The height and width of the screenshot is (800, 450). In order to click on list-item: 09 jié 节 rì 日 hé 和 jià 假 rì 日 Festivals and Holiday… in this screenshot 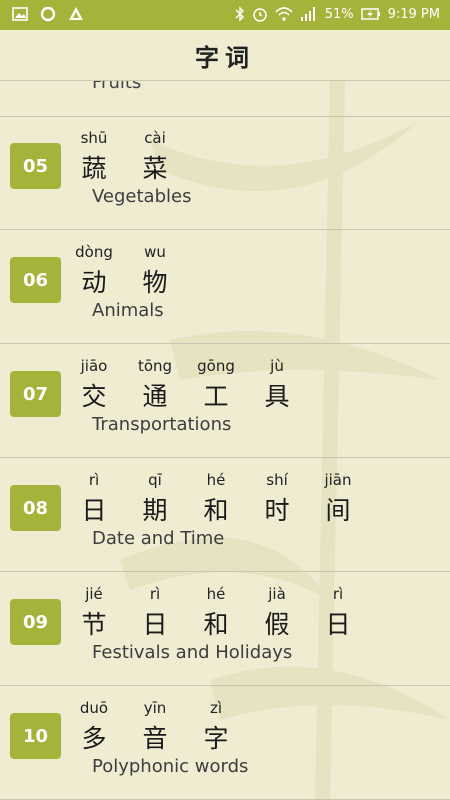, I will do `click(225, 629)`.